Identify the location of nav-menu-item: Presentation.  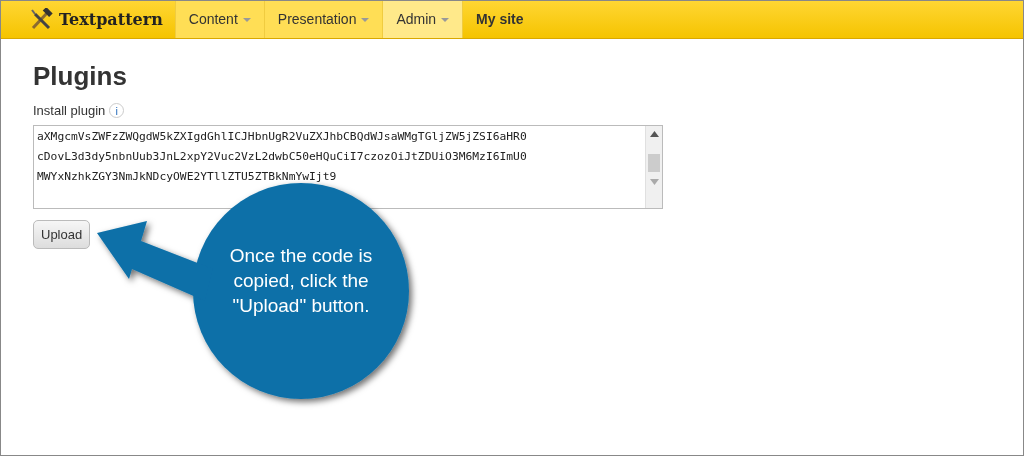
(323, 19).